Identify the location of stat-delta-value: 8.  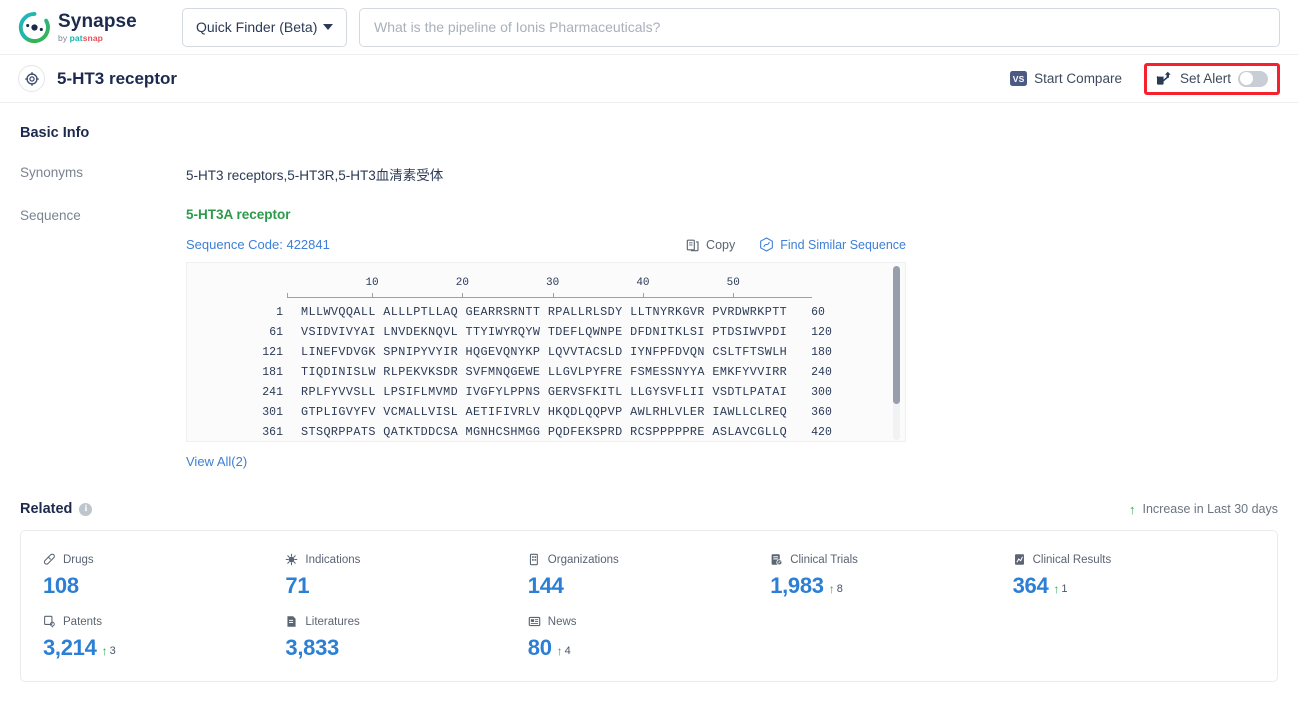
(839, 589).